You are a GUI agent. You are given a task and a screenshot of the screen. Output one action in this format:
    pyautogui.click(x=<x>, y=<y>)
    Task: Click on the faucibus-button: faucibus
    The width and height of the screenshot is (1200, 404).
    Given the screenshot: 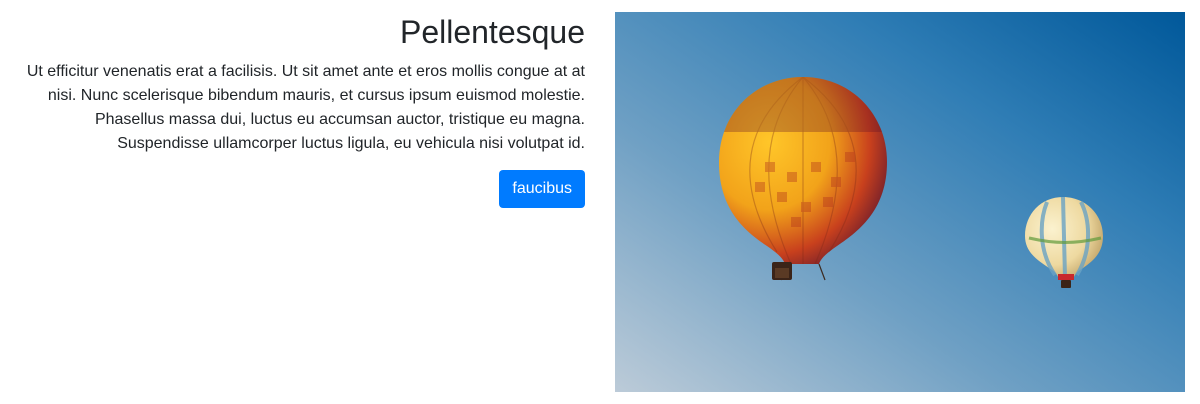 What is the action you would take?
    pyautogui.click(x=542, y=189)
    